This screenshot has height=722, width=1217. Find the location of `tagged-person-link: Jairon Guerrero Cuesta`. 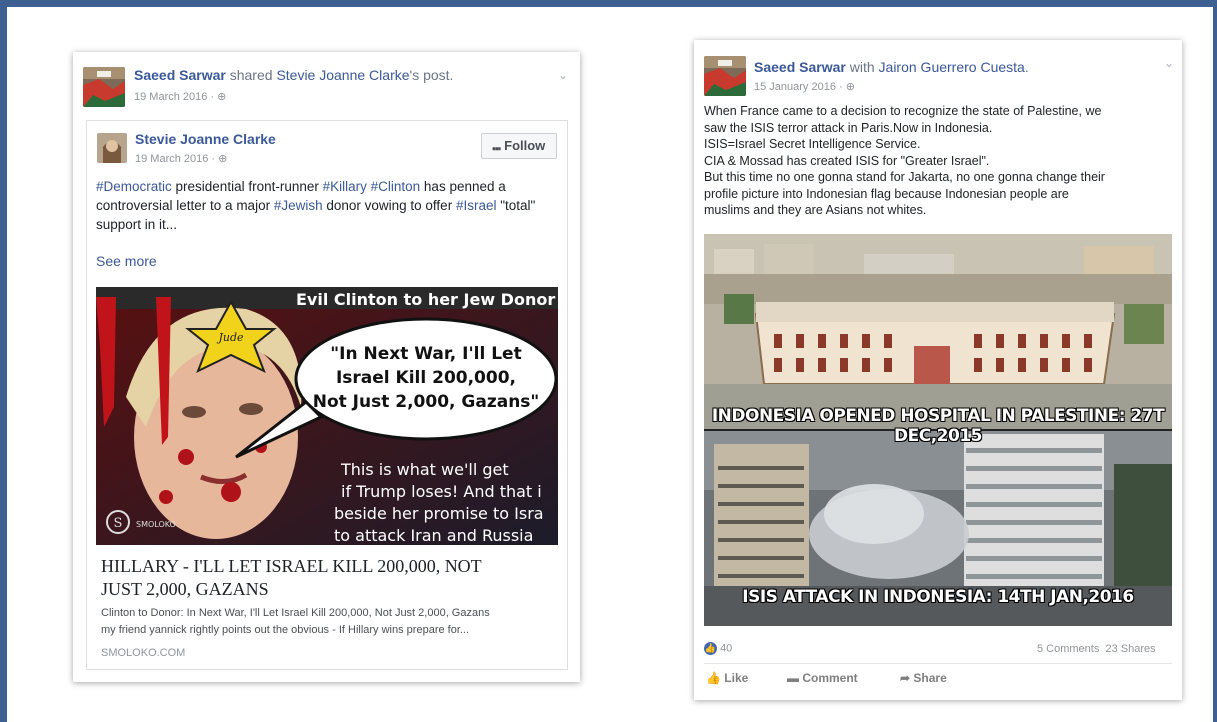

tagged-person-link: Jairon Guerrero Cuesta is located at coordinates (952, 67).